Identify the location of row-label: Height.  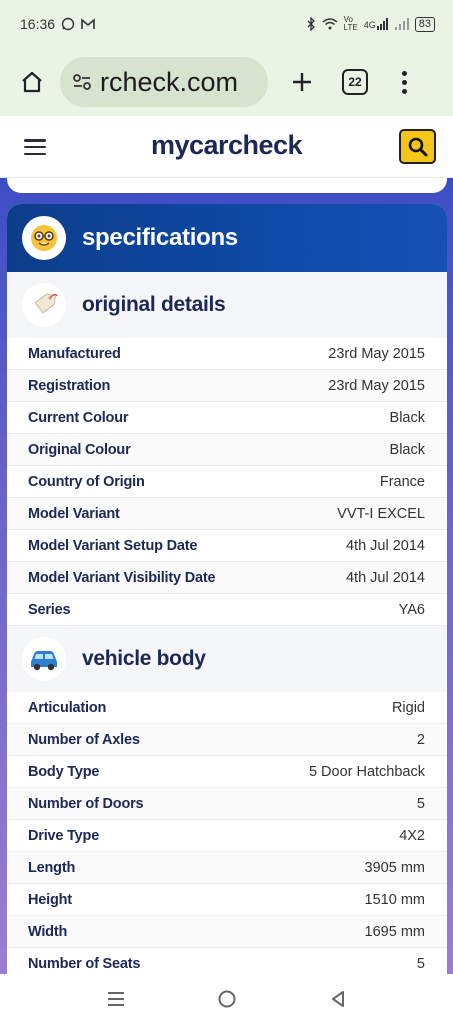
(50, 899).